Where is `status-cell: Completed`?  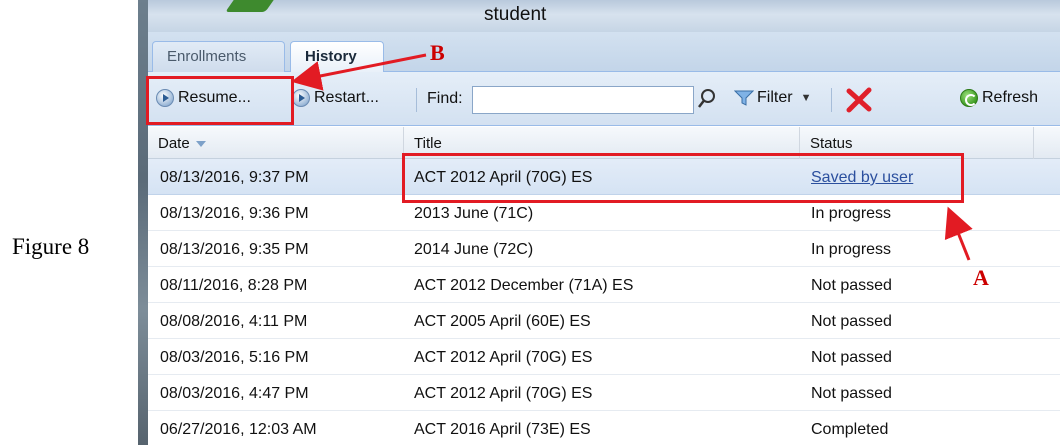 status-cell: Completed is located at coordinates (850, 429).